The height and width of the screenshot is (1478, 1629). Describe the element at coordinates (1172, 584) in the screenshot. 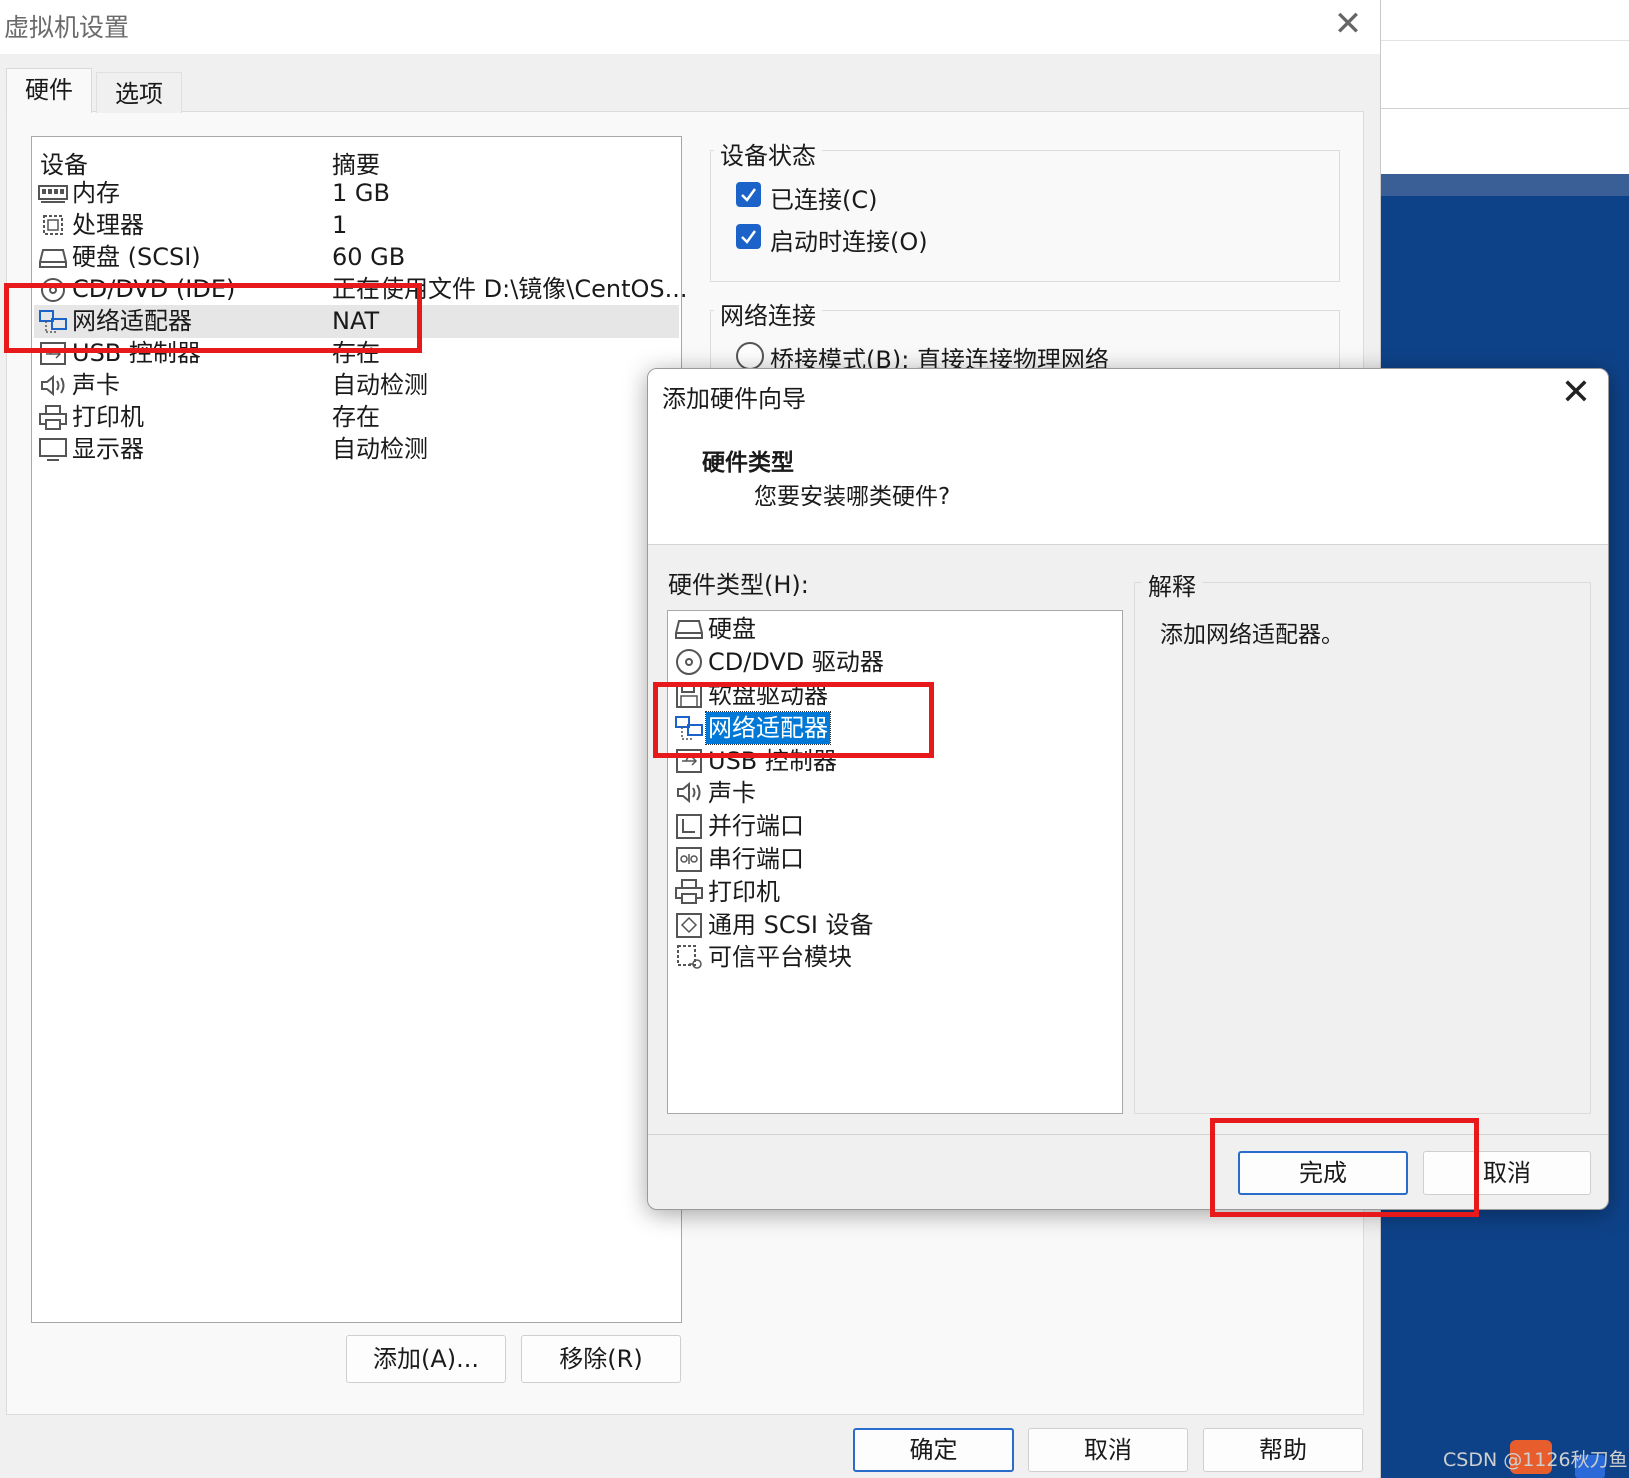

I see `explanation-title: 解释` at that location.